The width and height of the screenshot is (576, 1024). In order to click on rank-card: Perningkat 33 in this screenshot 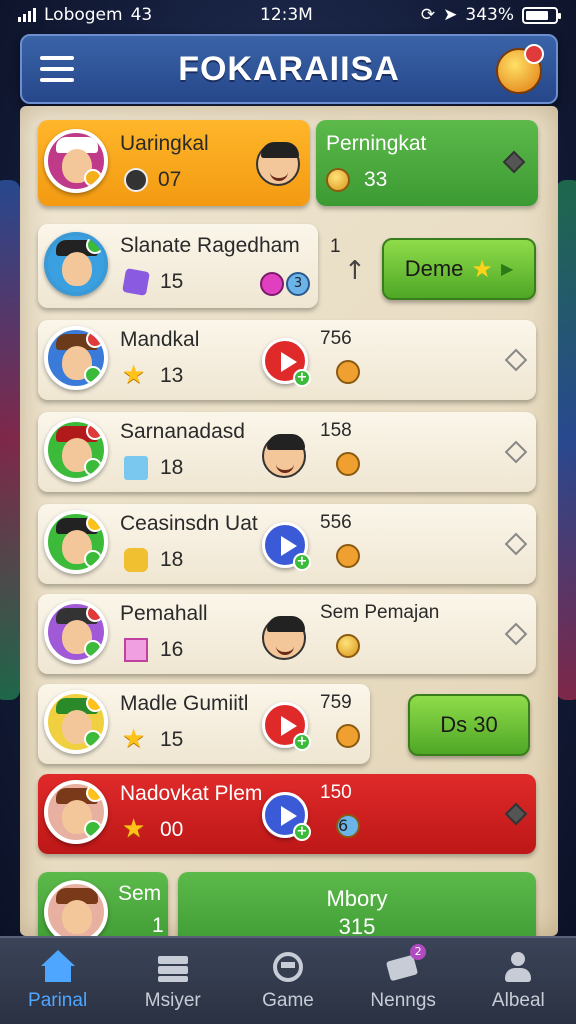, I will do `click(427, 163)`.